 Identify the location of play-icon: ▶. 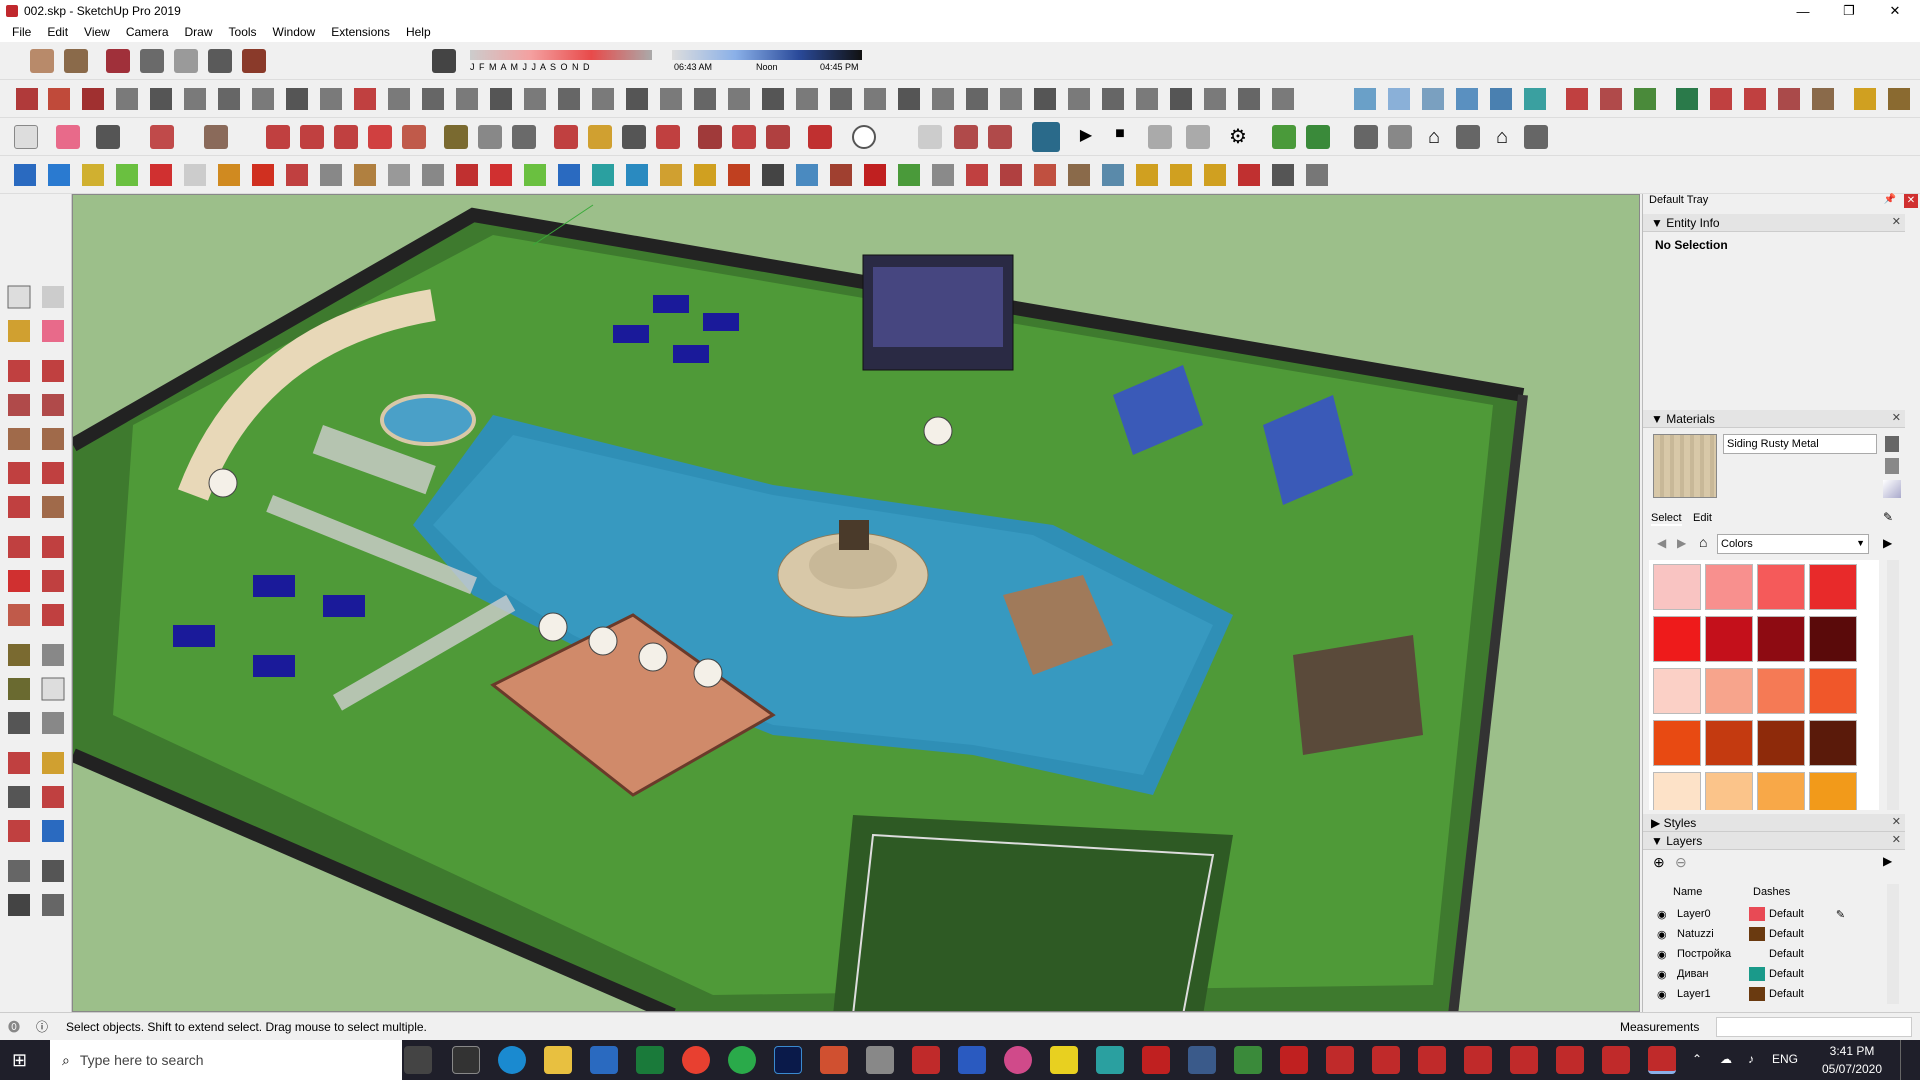
(1086, 137).